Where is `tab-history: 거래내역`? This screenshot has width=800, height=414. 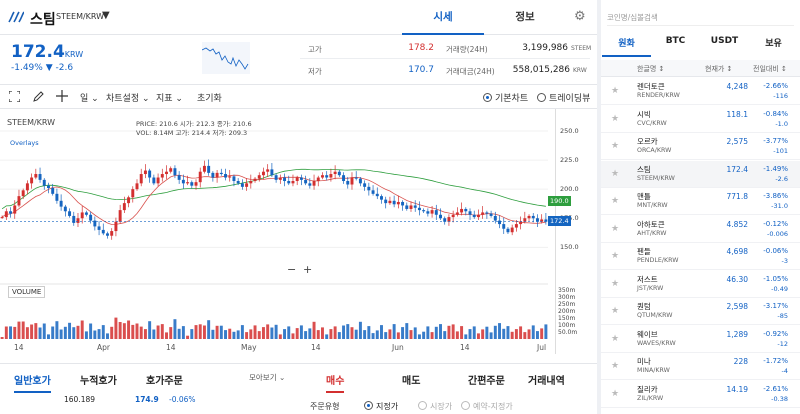
tab-history: 거래내역 is located at coordinates (546, 379).